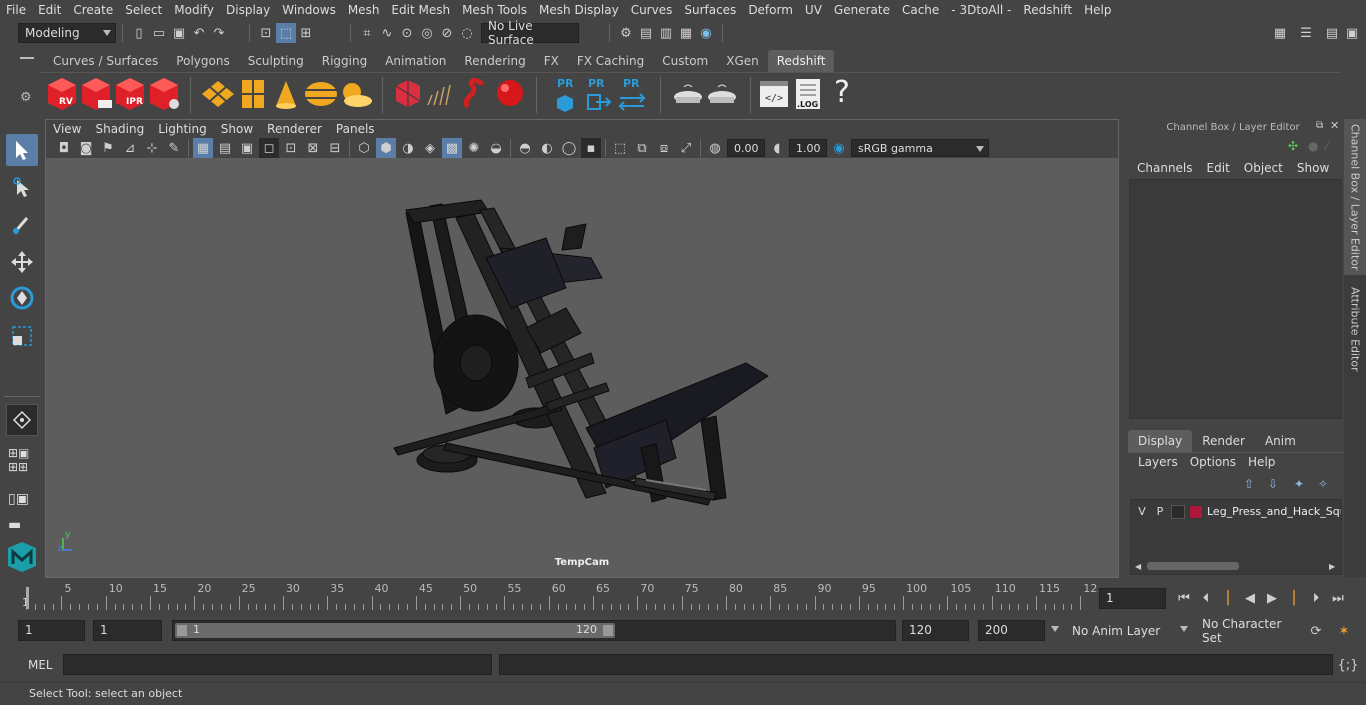 The height and width of the screenshot is (705, 1366). Describe the element at coordinates (159, 33) in the screenshot. I see `open-scene-icon: ▭` at that location.